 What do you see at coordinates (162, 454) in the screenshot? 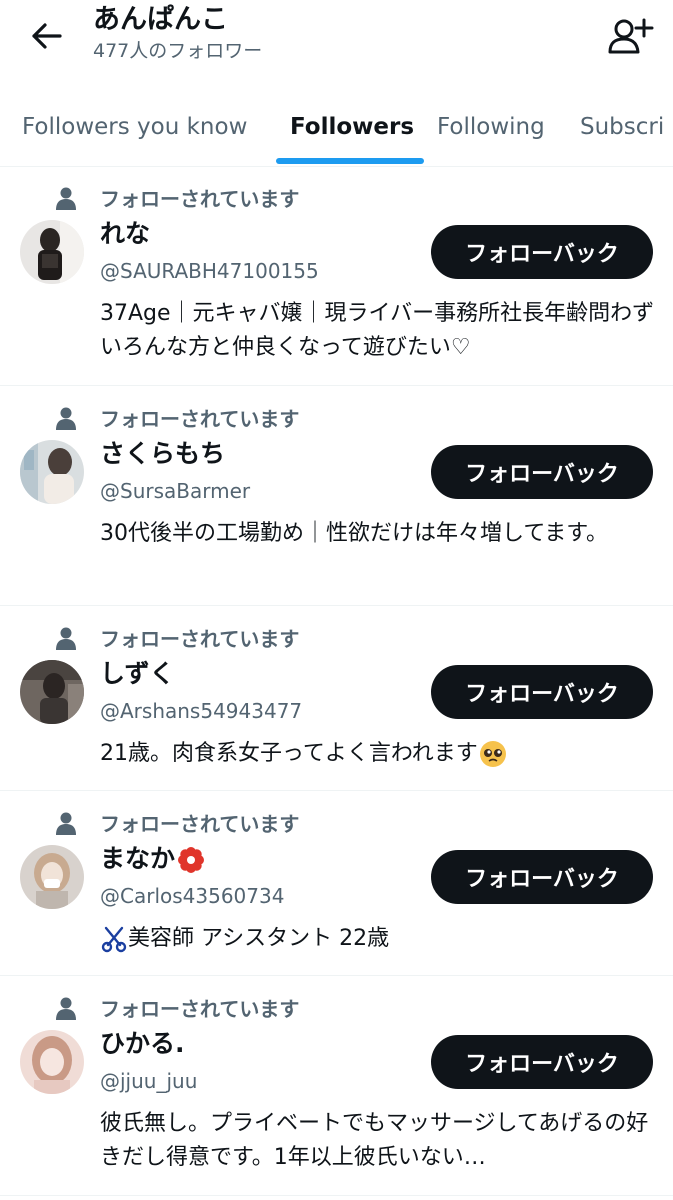
I see `display-name: さくらもち` at bounding box center [162, 454].